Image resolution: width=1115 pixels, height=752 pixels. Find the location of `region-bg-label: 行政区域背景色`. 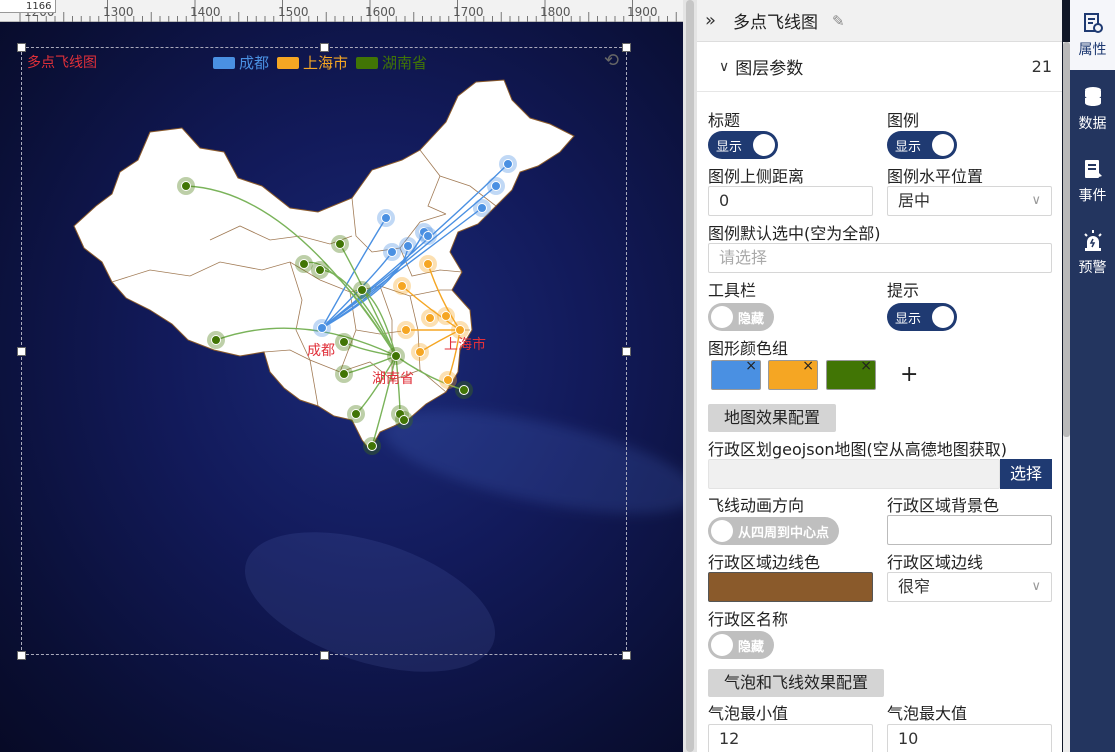

region-bg-label: 行政区域背景色 is located at coordinates (943, 504).